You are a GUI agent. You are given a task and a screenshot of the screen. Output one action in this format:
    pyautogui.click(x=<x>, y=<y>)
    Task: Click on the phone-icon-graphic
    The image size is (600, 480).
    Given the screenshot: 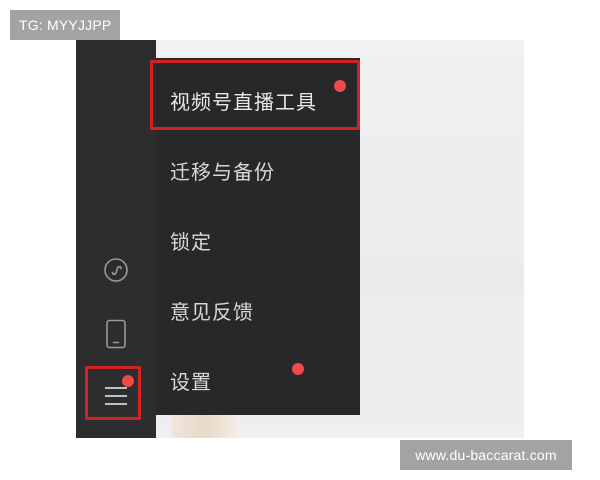 What is the action you would take?
    pyautogui.click(x=116, y=334)
    